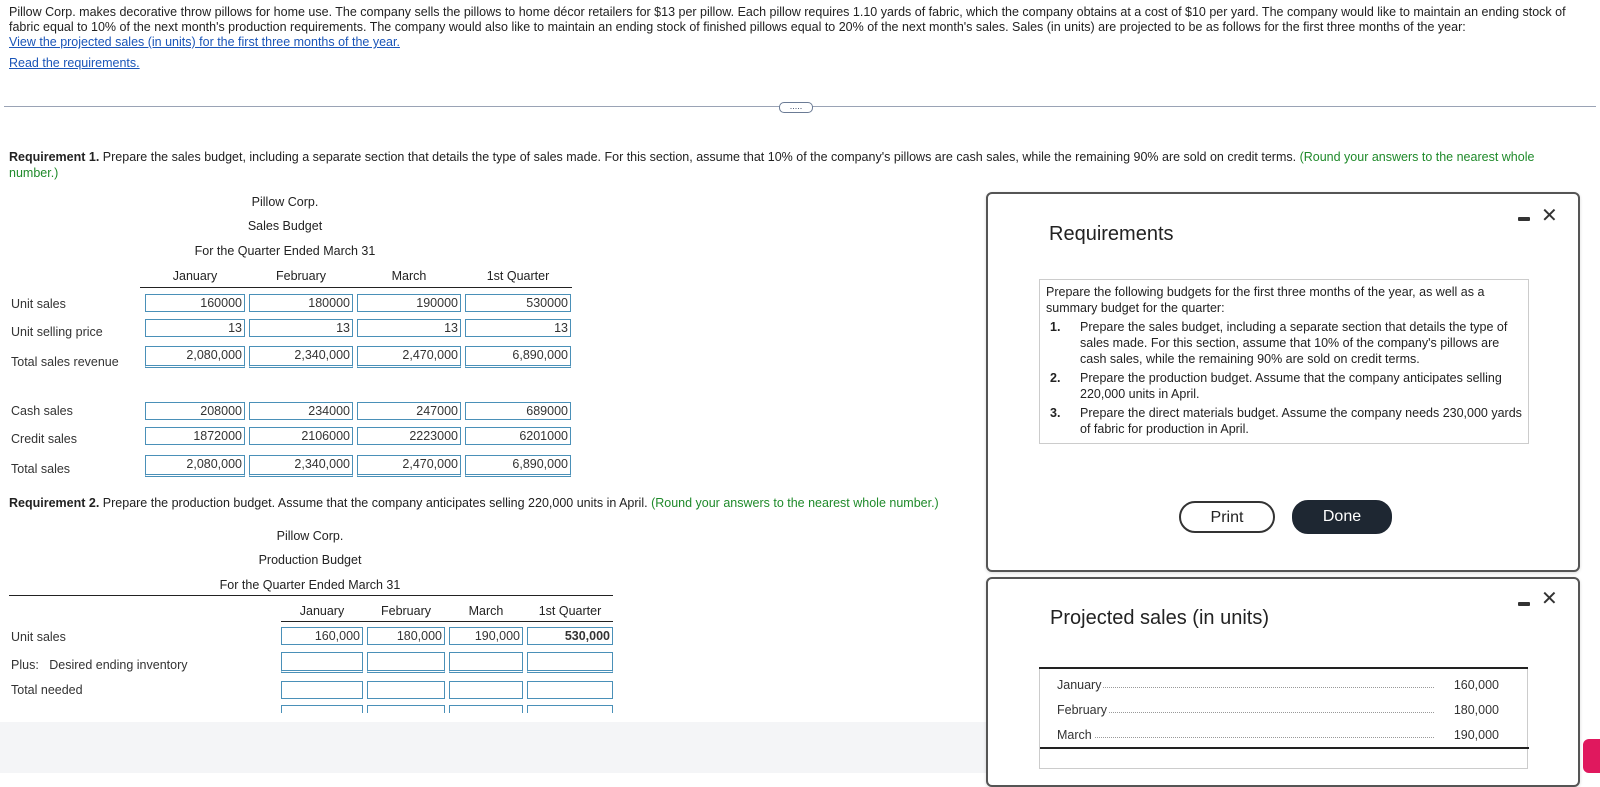 Image resolution: width=1600 pixels, height=787 pixels. I want to click on prod-row-label: Desired ending inventory, so click(118, 665).